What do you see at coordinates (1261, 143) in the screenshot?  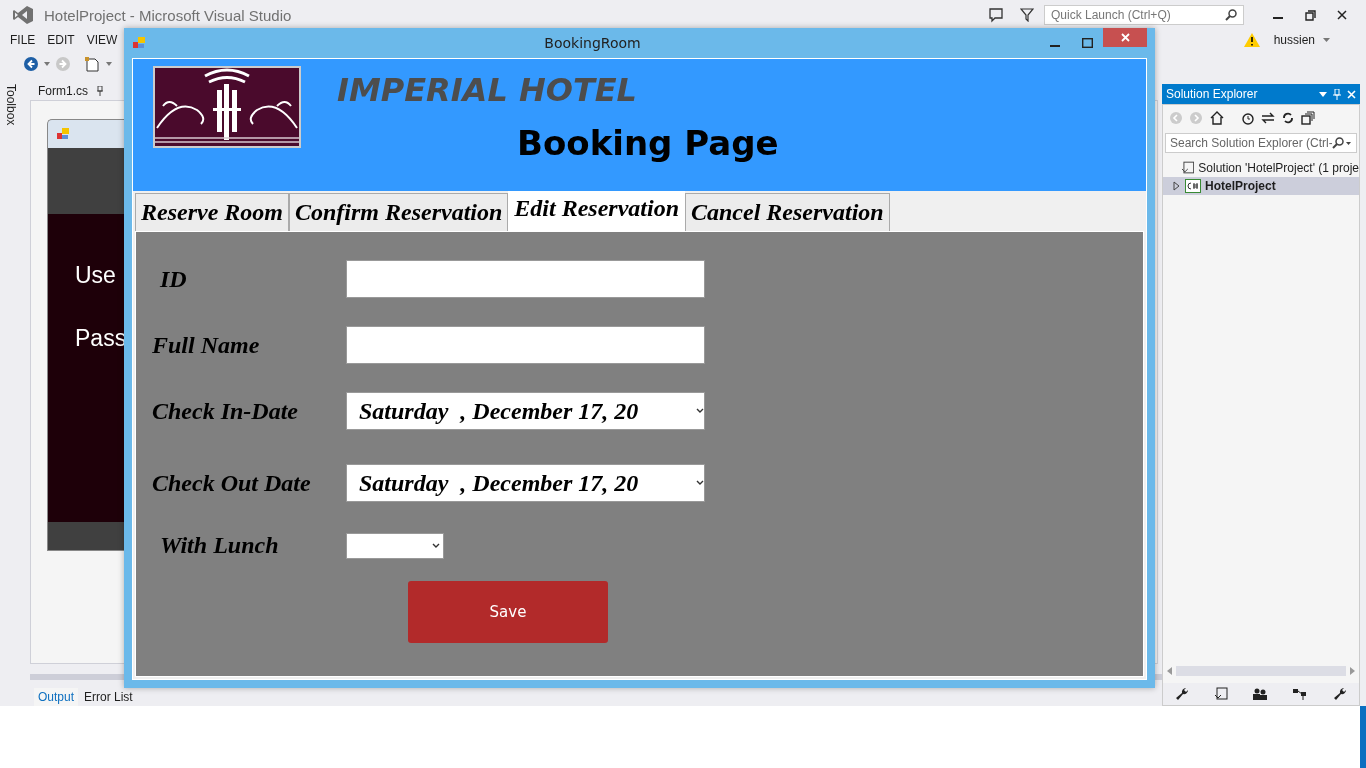 I see `search-field: Search Solution Explorer (Ctrl-` at bounding box center [1261, 143].